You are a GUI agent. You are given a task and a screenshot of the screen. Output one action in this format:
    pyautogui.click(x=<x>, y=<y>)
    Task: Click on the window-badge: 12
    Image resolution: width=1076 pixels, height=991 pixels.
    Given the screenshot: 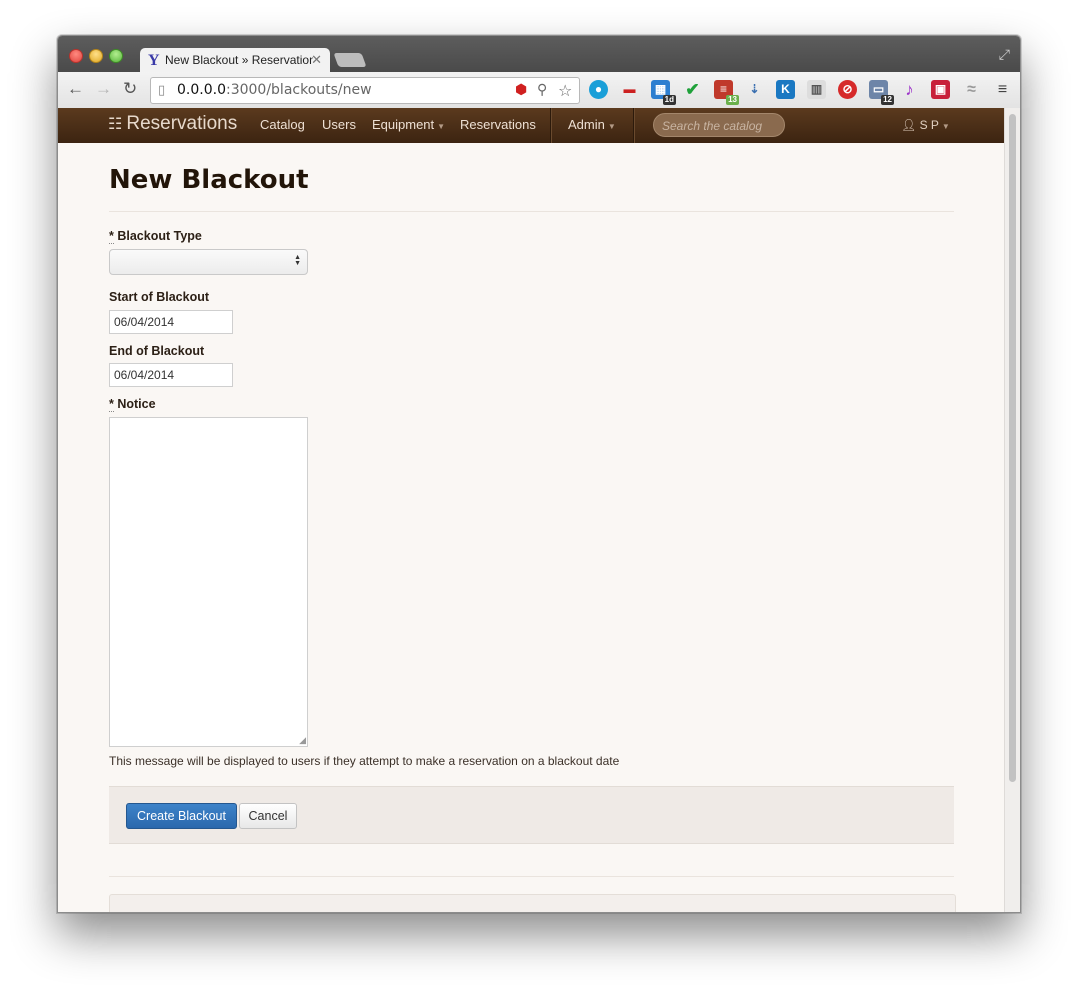 What is the action you would take?
    pyautogui.click(x=887, y=100)
    